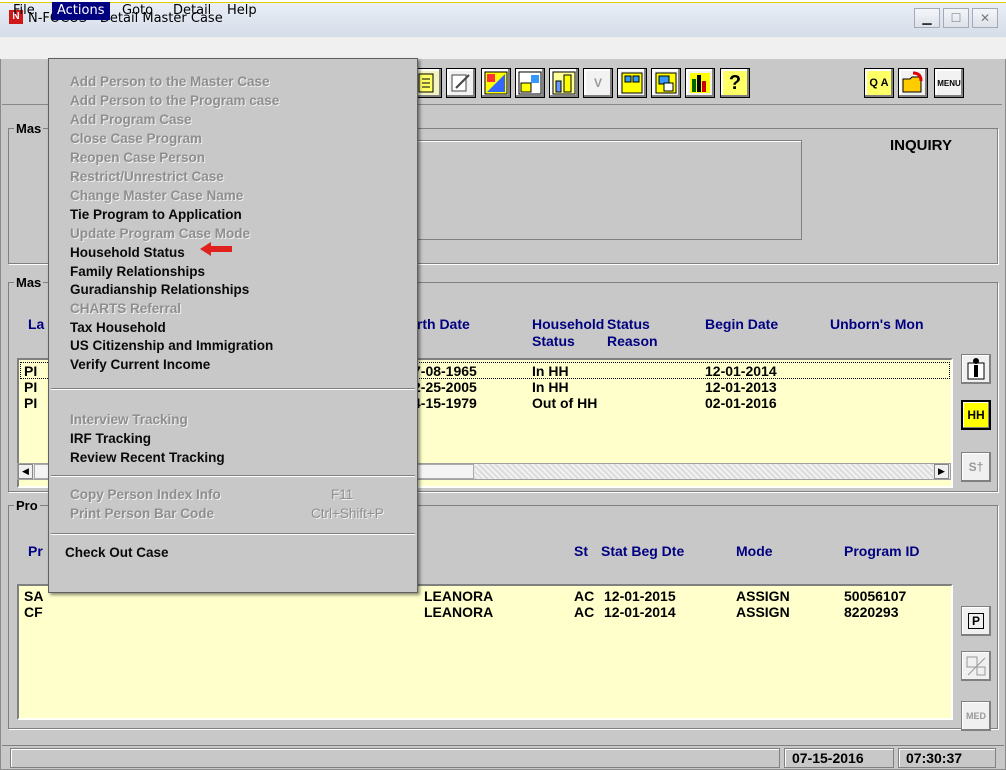 The height and width of the screenshot is (770, 1006). I want to click on col-status-reason: Status Reason, so click(632, 332).